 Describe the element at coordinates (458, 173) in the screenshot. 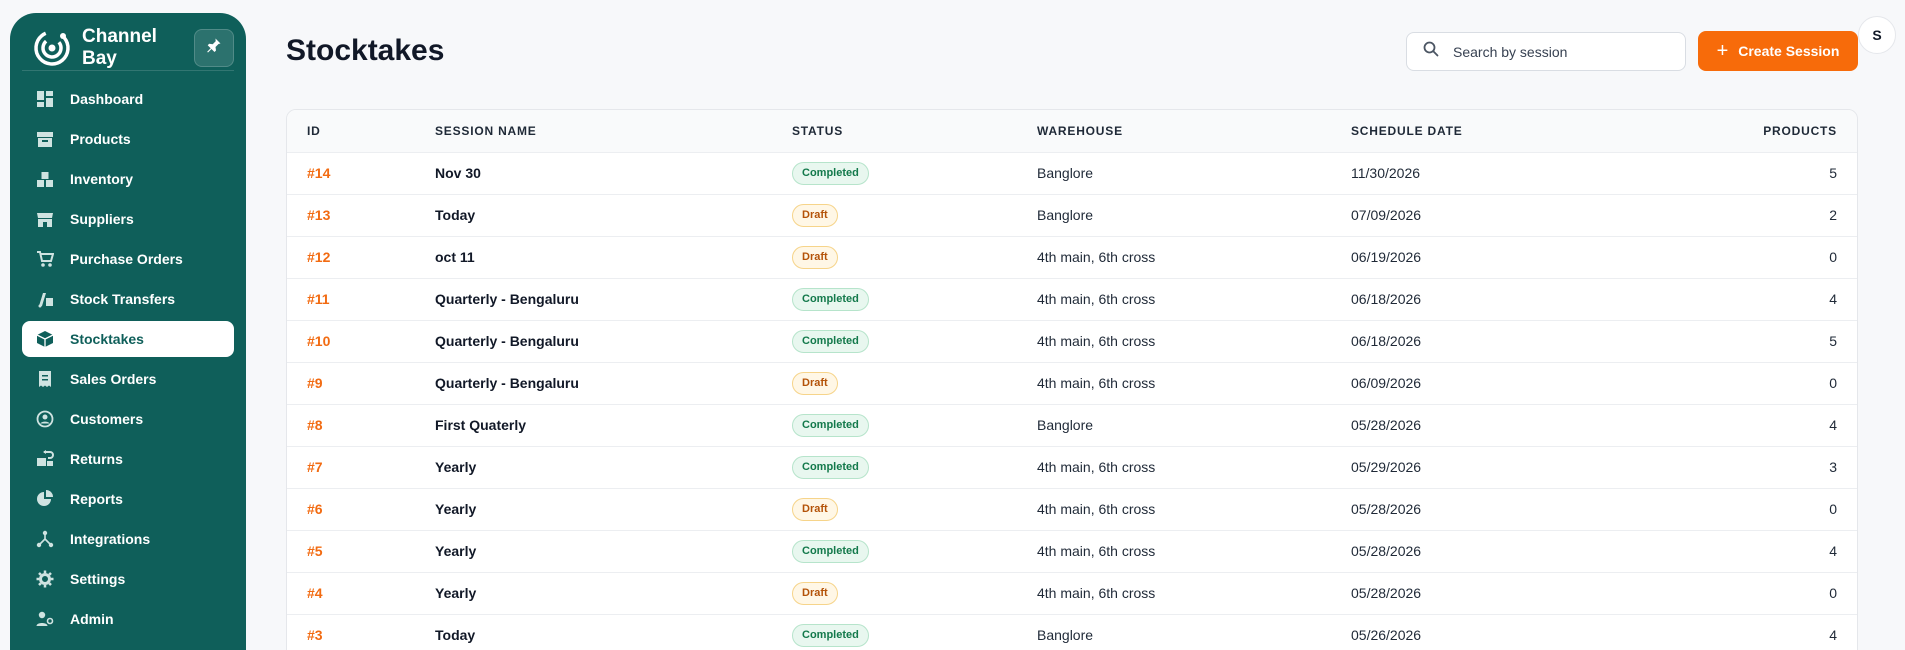

I see `session-name: Nov 30` at that location.